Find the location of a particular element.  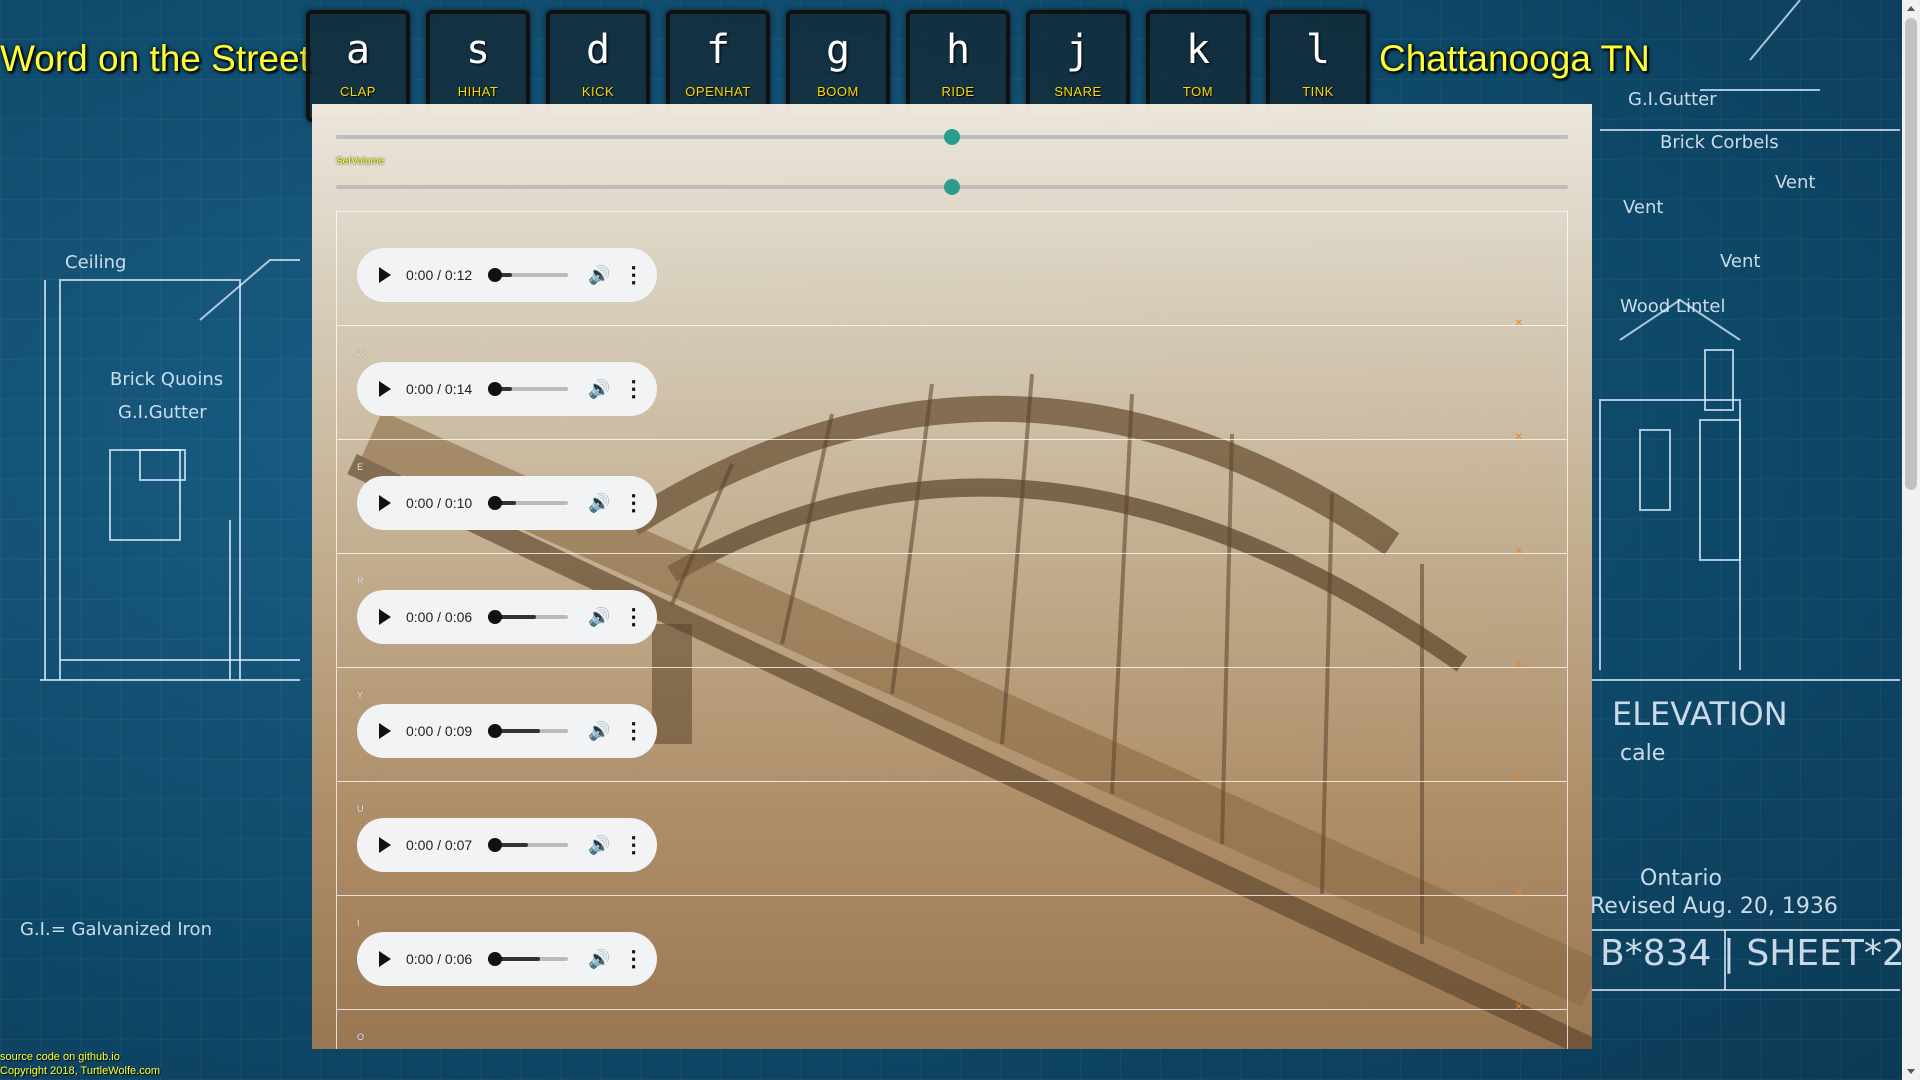

audio-player: 0:00 / 0:09 🔊 ⋮ is located at coordinates (507, 731).